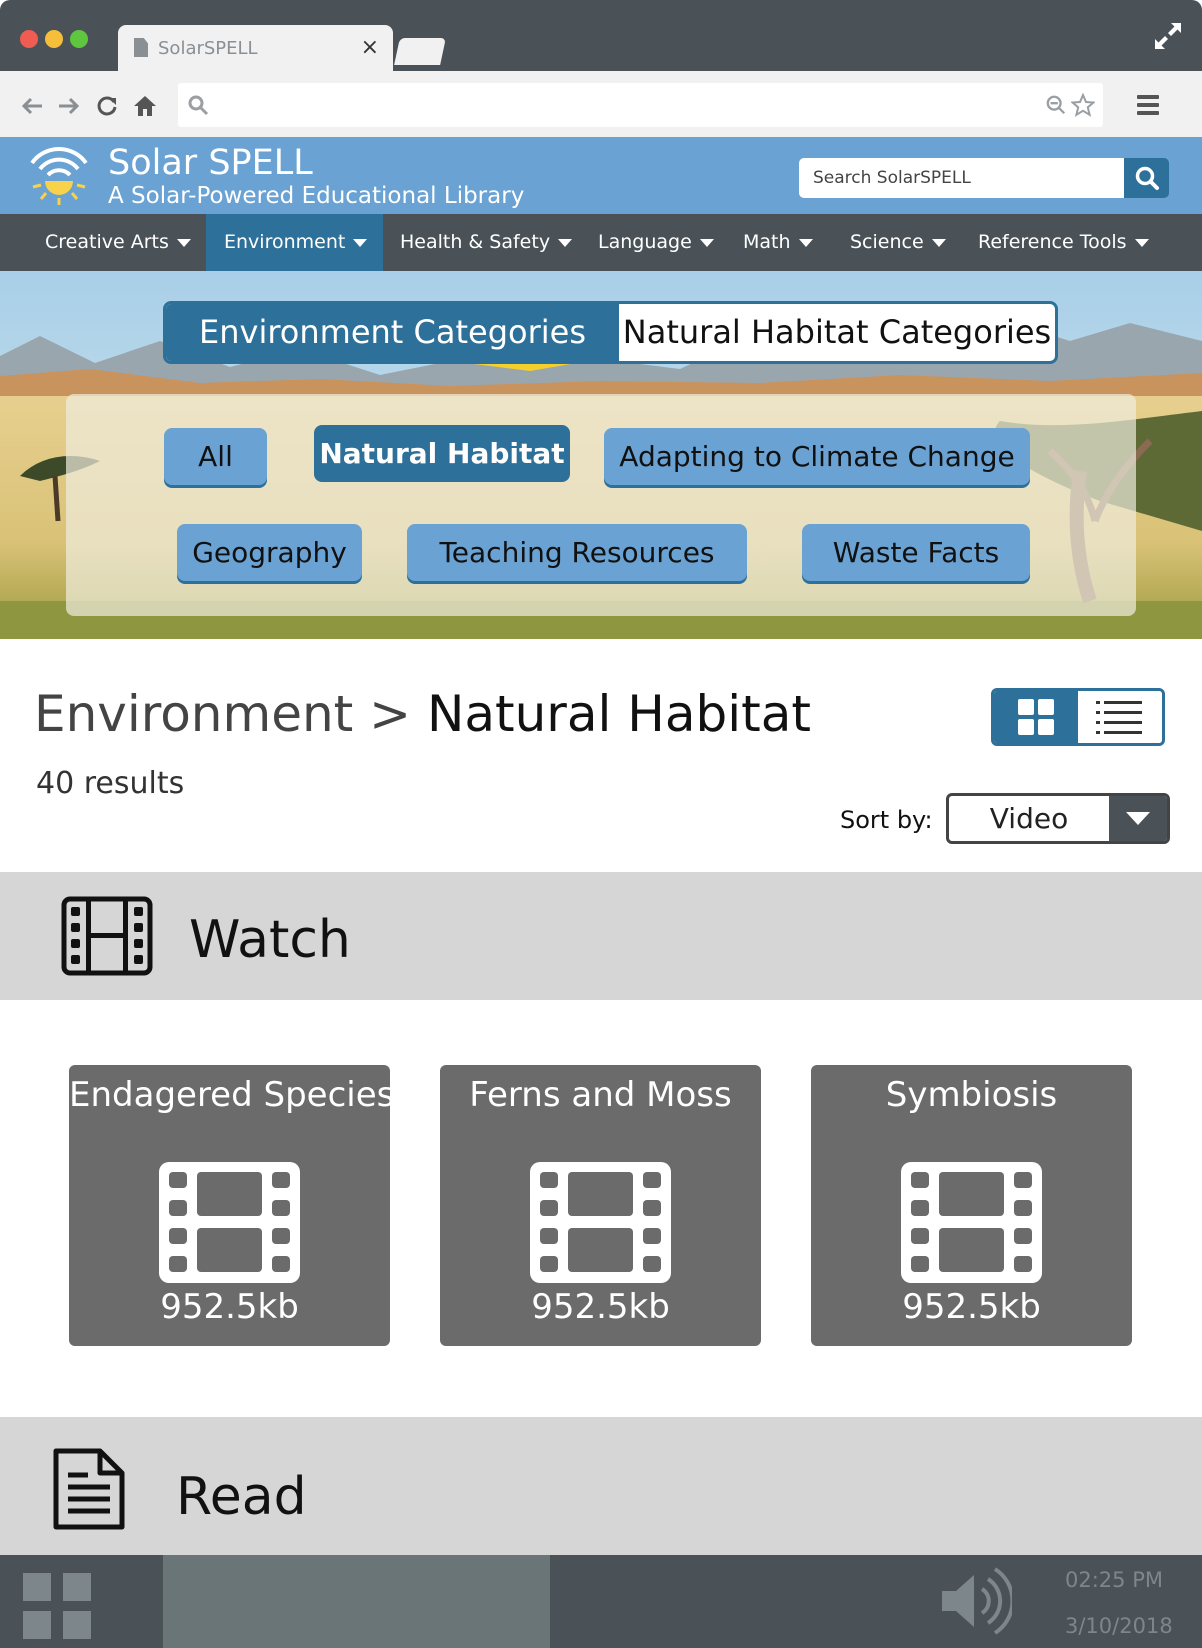 Image resolution: width=1202 pixels, height=1648 pixels. Describe the element at coordinates (241, 1497) in the screenshot. I see `section-title-read: Read` at that location.